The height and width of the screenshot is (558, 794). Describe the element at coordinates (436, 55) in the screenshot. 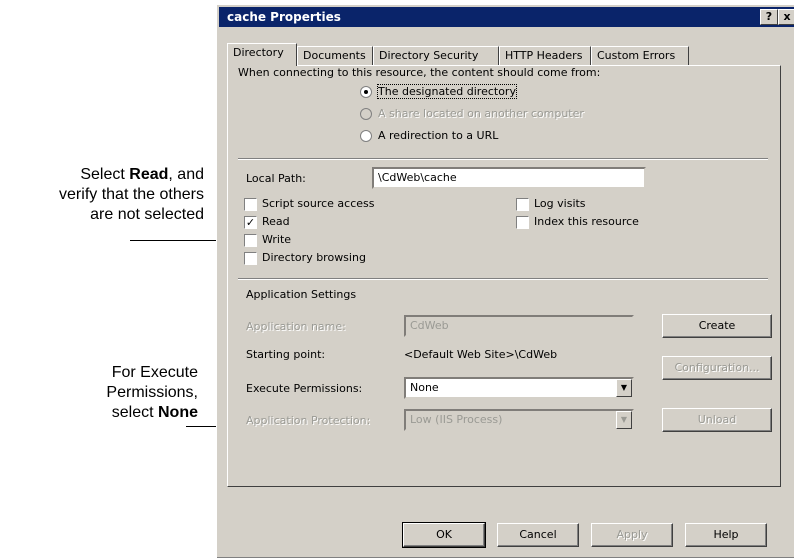

I see `tab-directory-security: Directory Security` at that location.